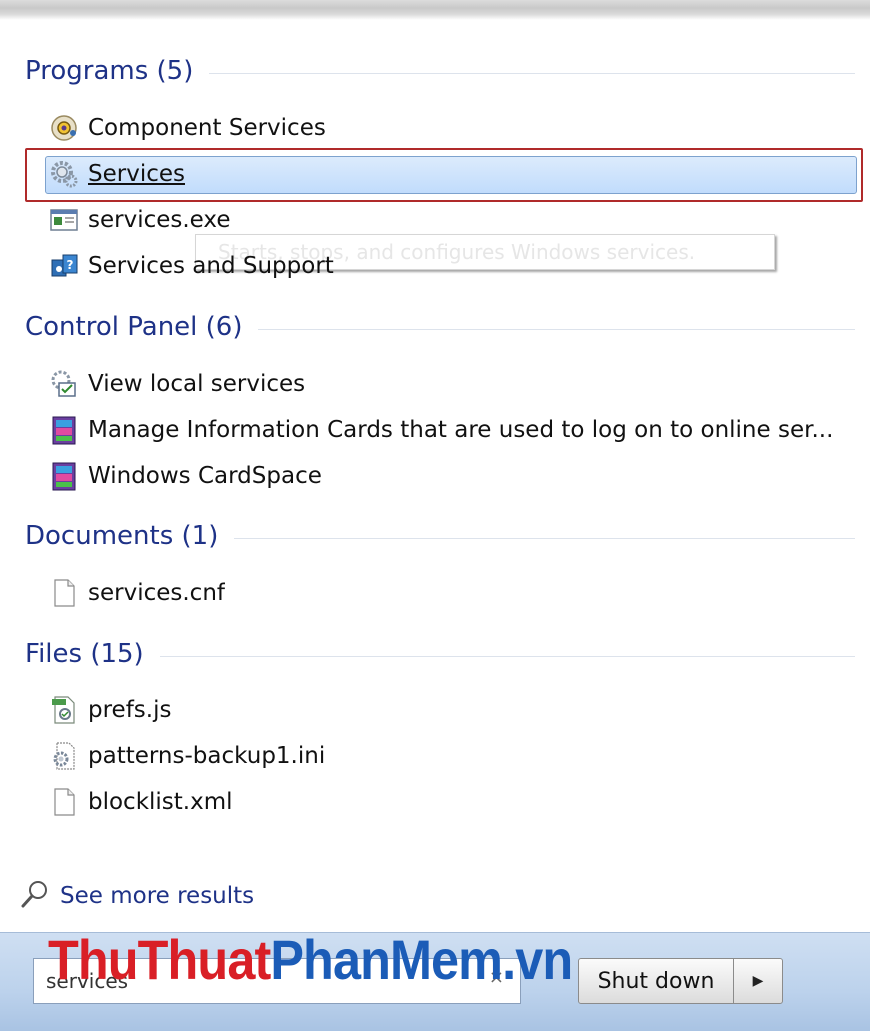 The image size is (870, 1031). What do you see at coordinates (386, 959) in the screenshot?
I see `watermark-part: PhanMem` at bounding box center [386, 959].